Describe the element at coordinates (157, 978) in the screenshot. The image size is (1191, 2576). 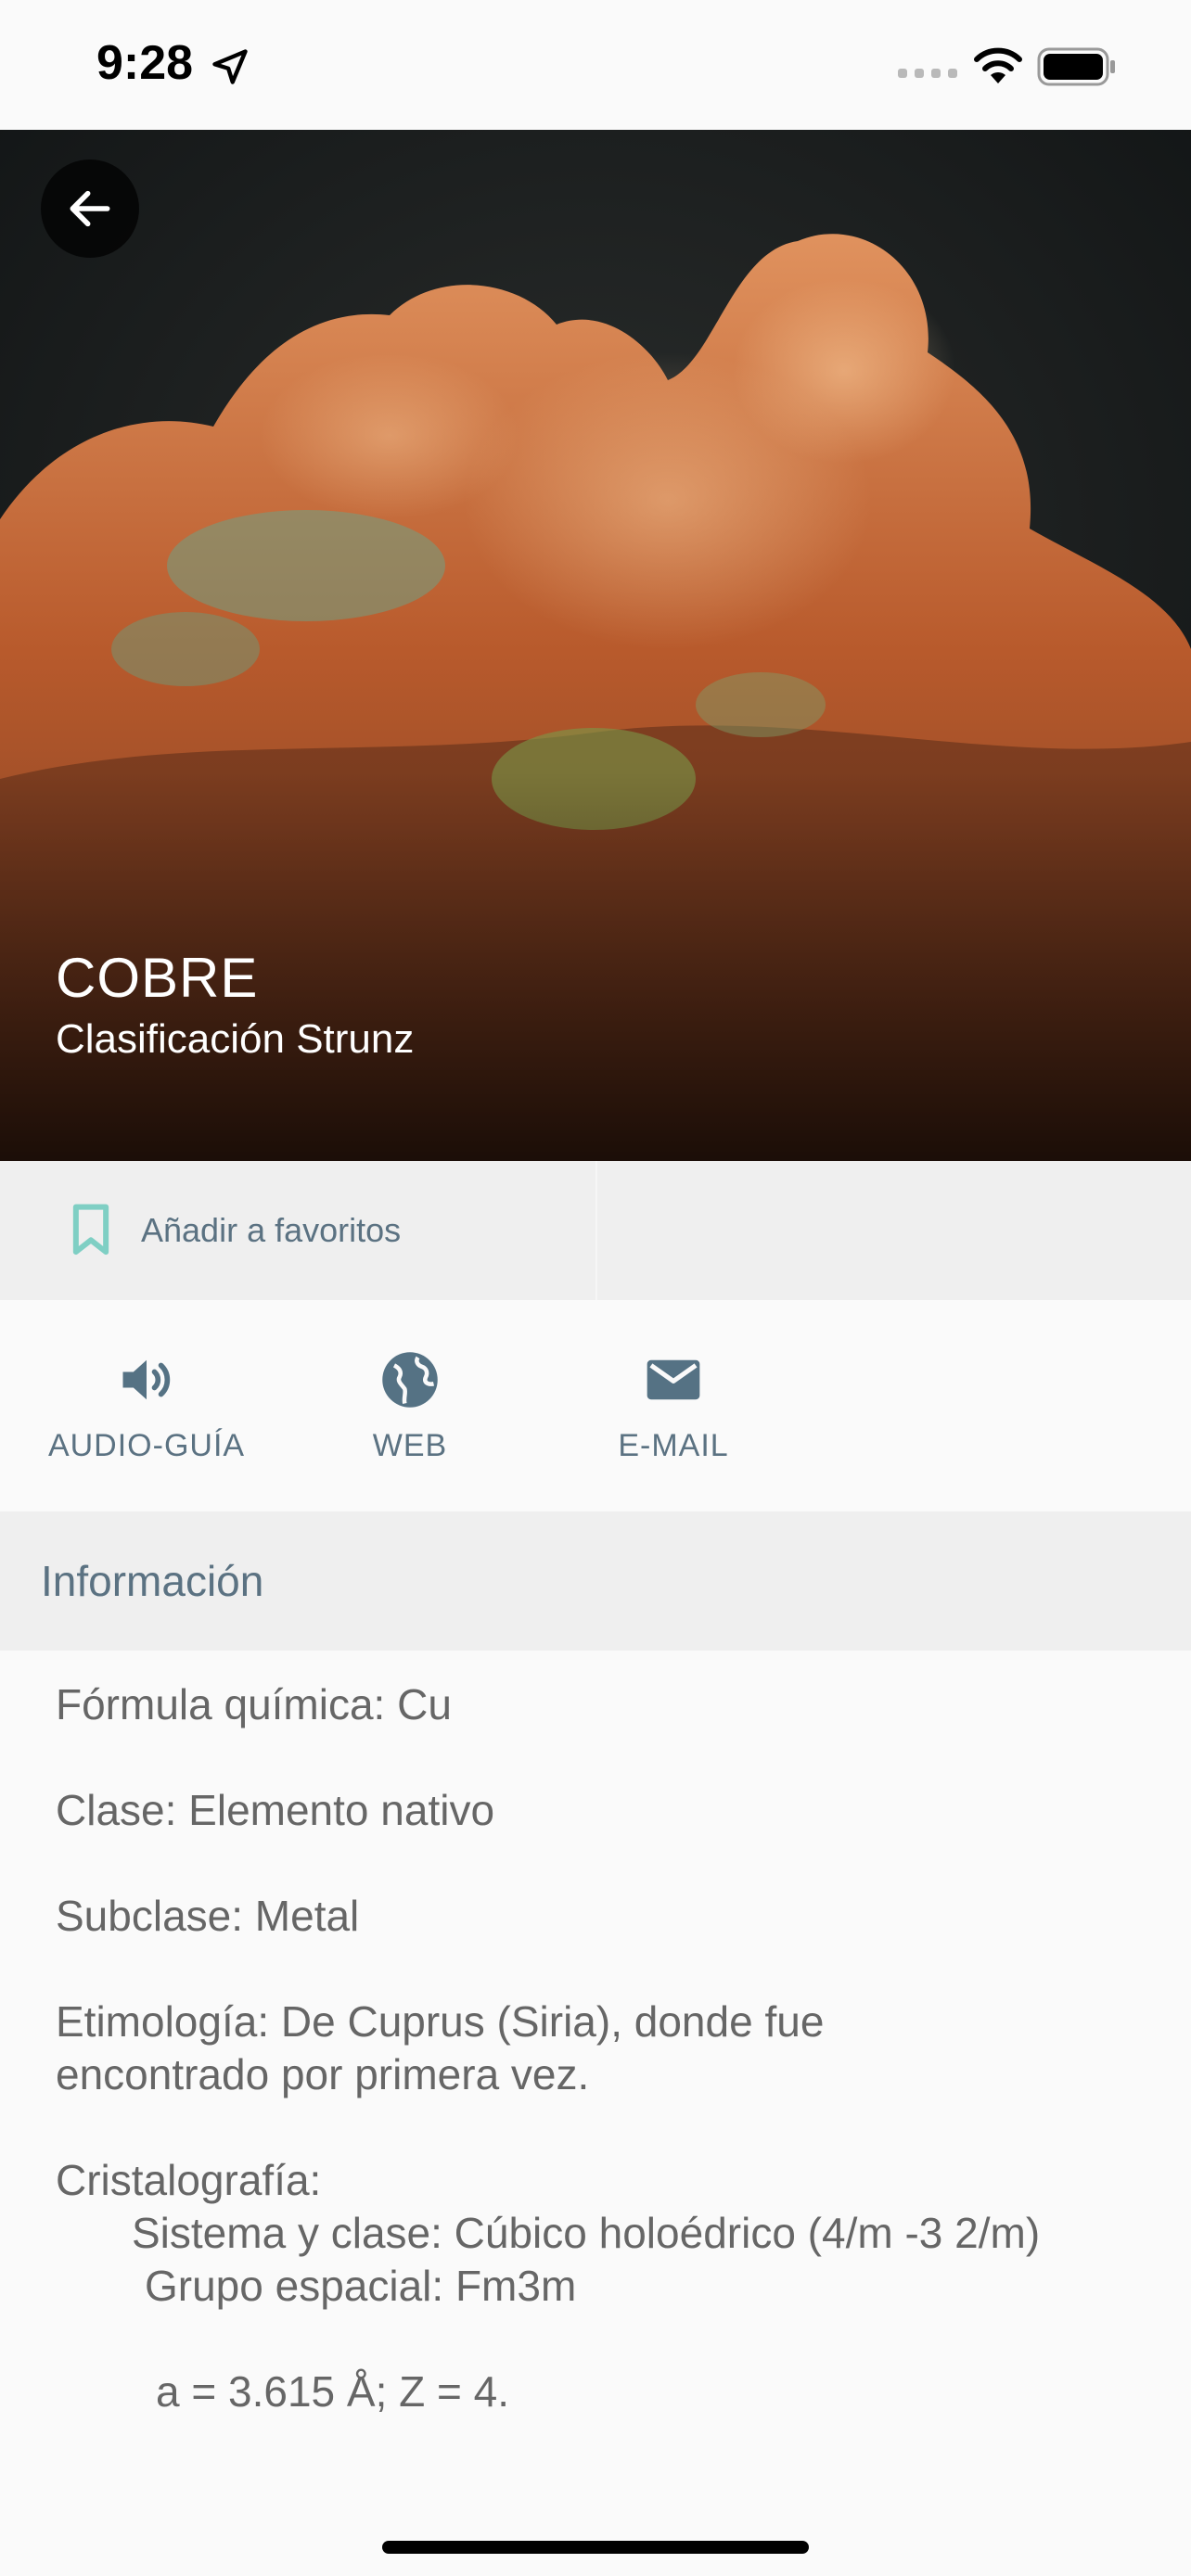
I see `mineral-name: COBRE` at that location.